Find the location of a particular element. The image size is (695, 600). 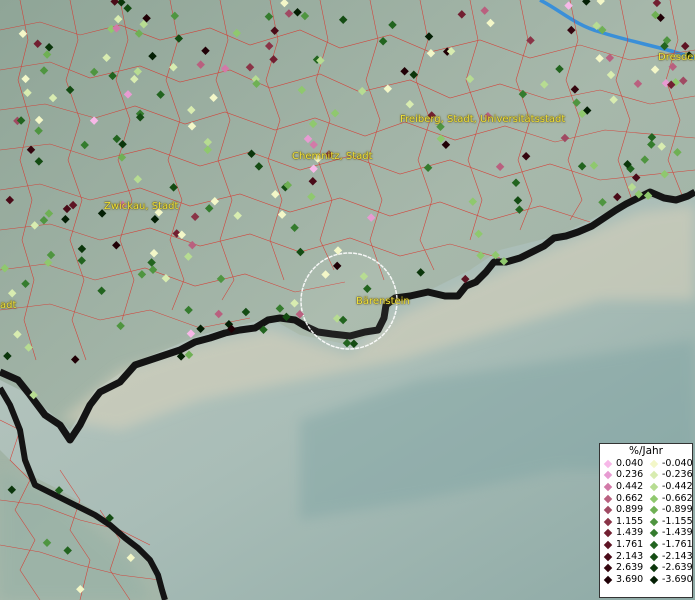

legend-value: -0.662 is located at coordinates (677, 498).